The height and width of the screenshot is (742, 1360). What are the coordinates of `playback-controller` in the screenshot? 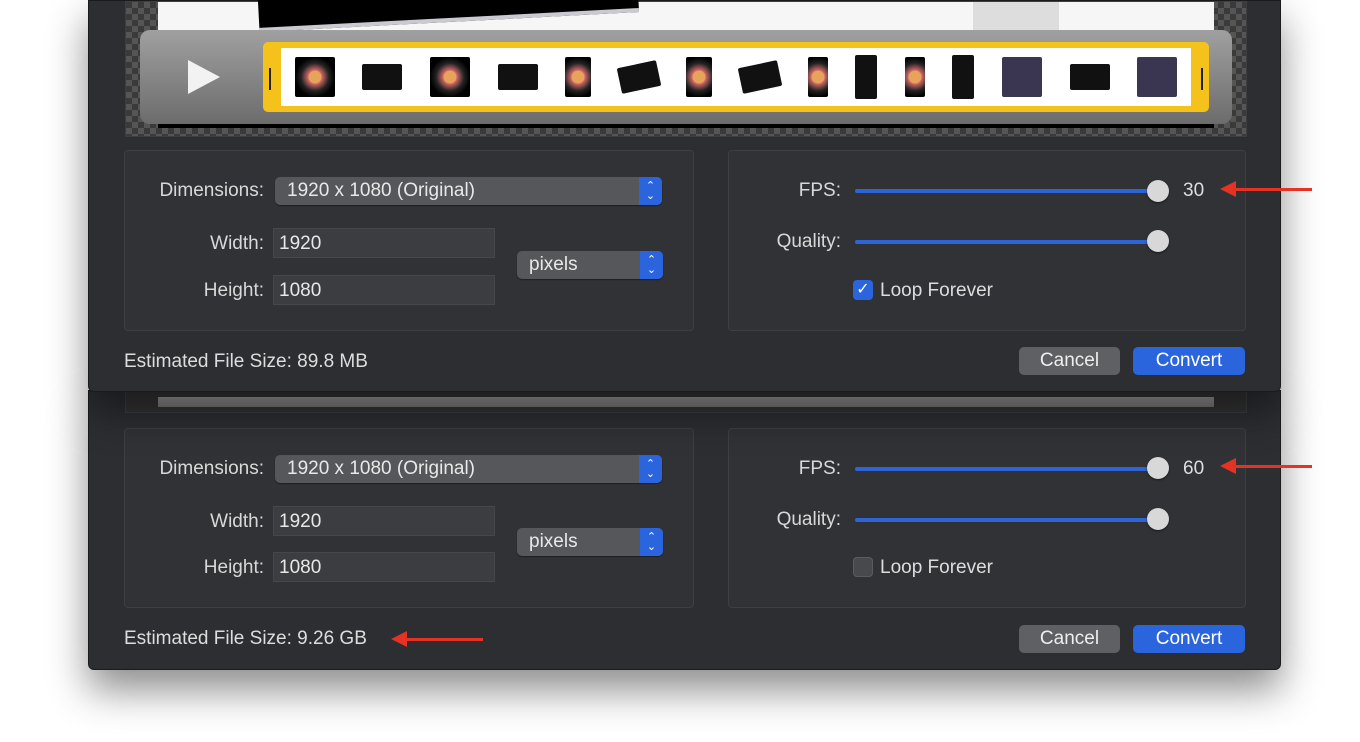 It's located at (686, 77).